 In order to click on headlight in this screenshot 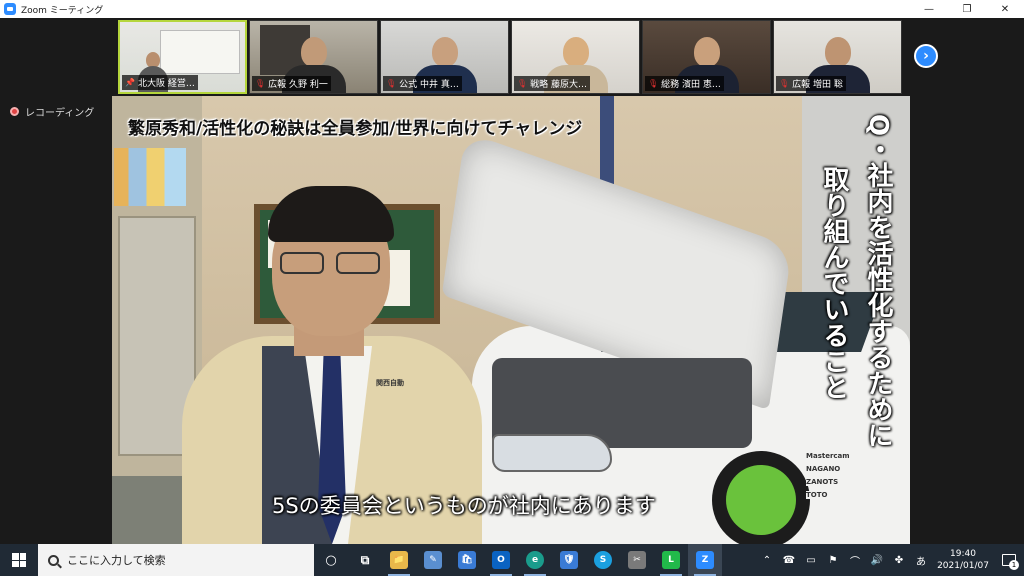, I will do `click(552, 453)`.